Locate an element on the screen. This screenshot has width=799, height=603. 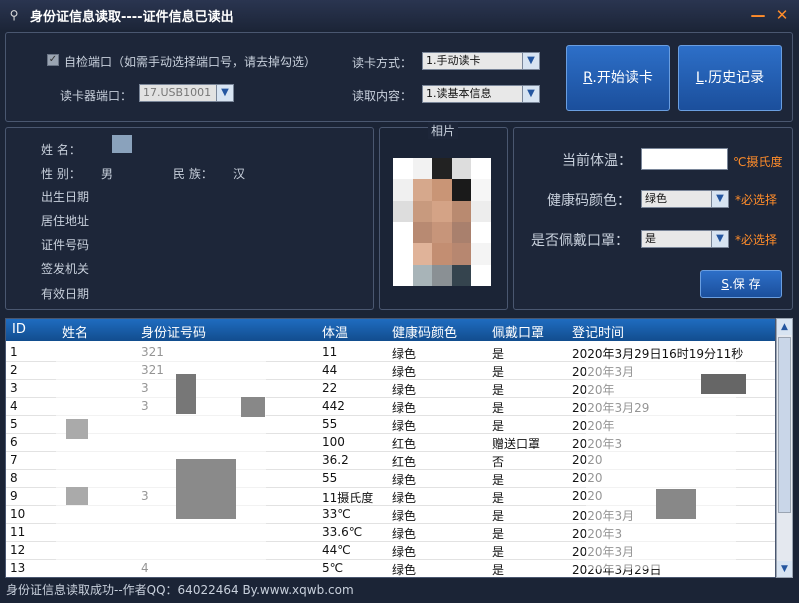
gender-label: 性 别： is located at coordinates (61, 174).